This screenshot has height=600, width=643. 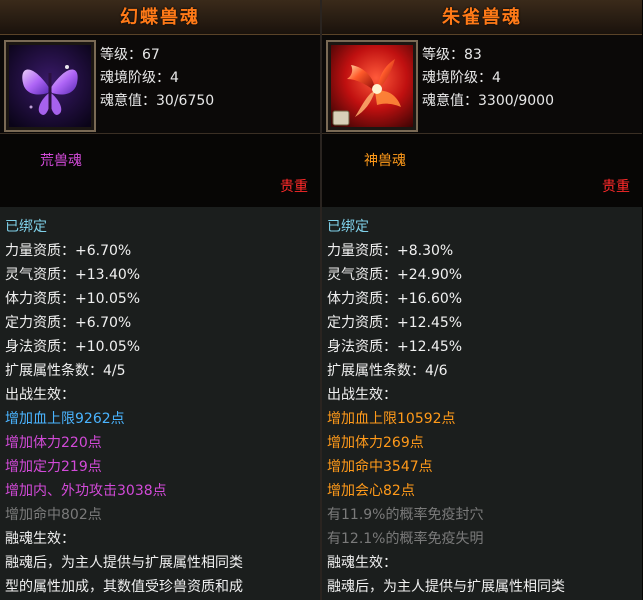 I want to click on right-fusion-line-1: 融魂后，为主人提供与扩展属性相同类, so click(x=446, y=587).